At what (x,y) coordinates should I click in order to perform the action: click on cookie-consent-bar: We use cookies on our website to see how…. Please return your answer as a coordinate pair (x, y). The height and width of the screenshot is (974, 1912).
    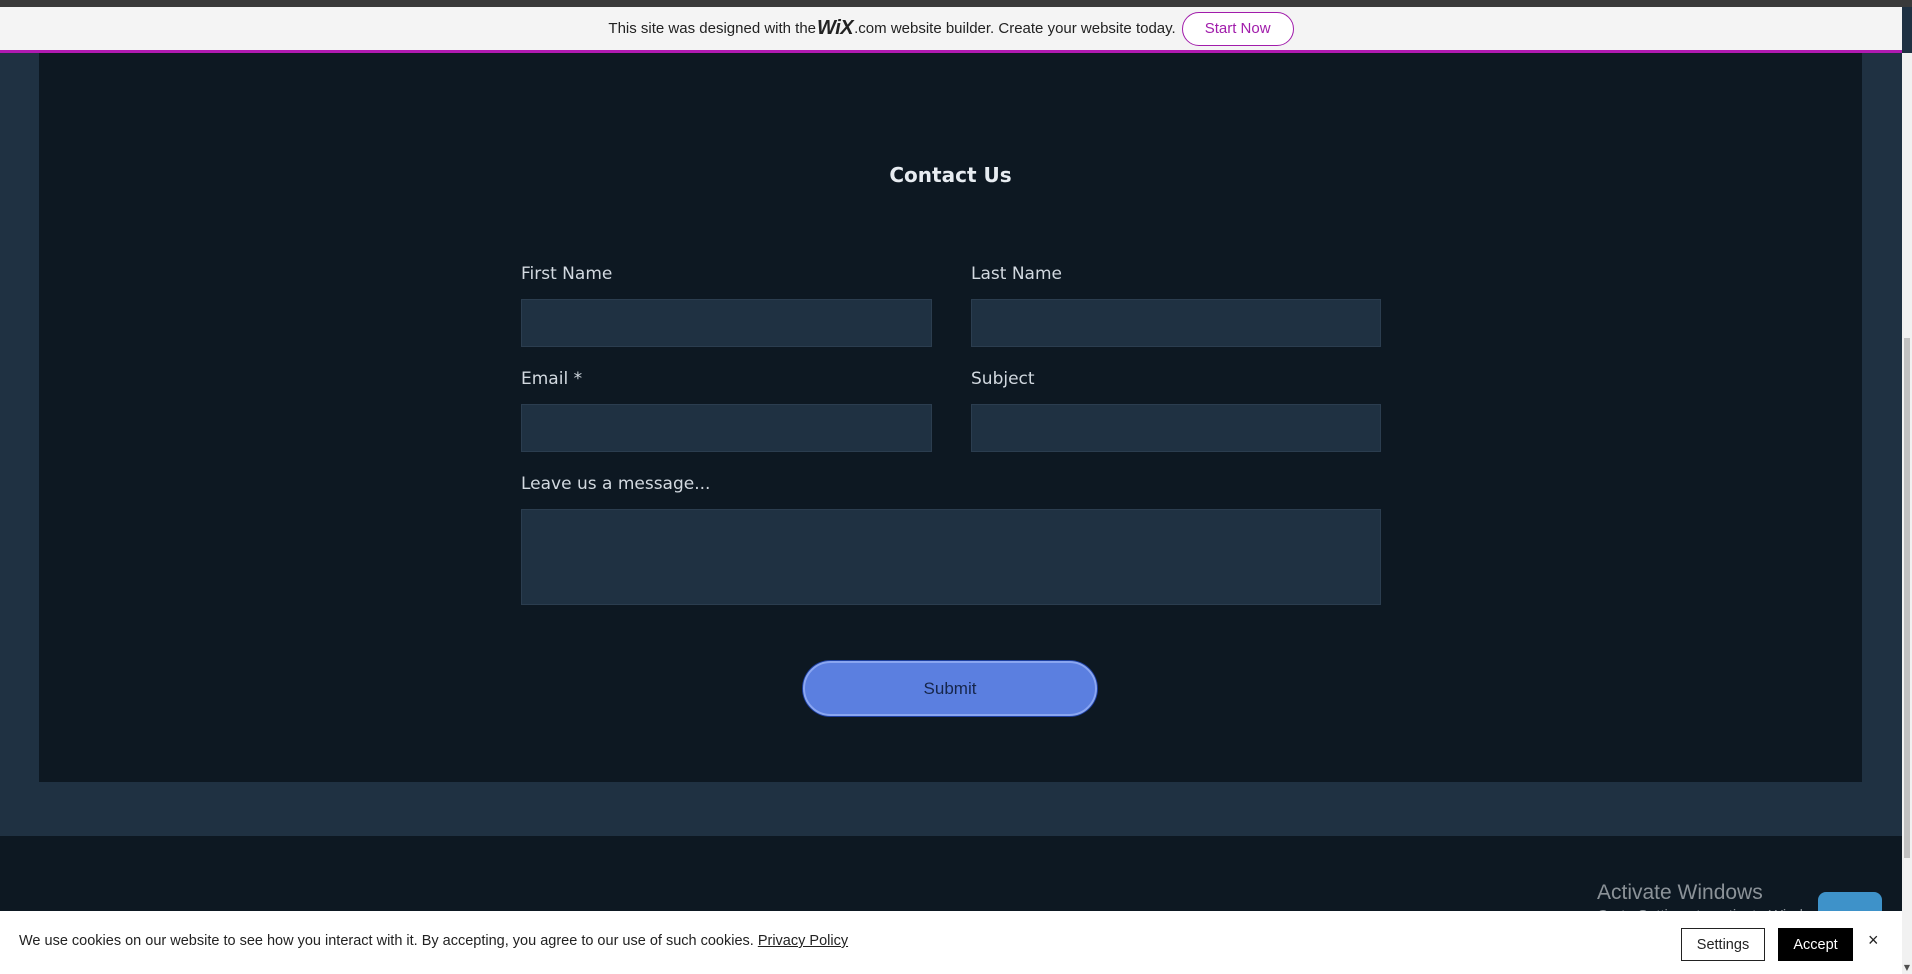
    Looking at the image, I should click on (951, 942).